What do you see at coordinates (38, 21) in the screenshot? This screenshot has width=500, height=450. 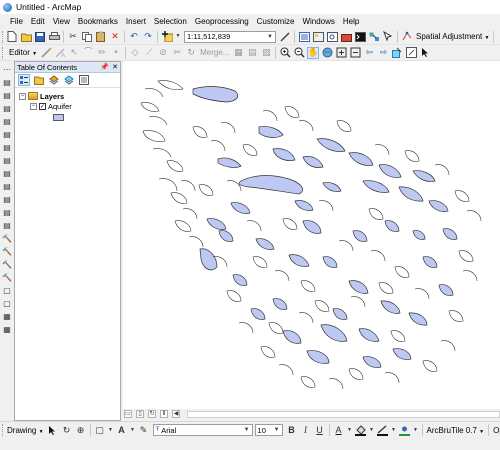 I see `menu-edit: Edit` at bounding box center [38, 21].